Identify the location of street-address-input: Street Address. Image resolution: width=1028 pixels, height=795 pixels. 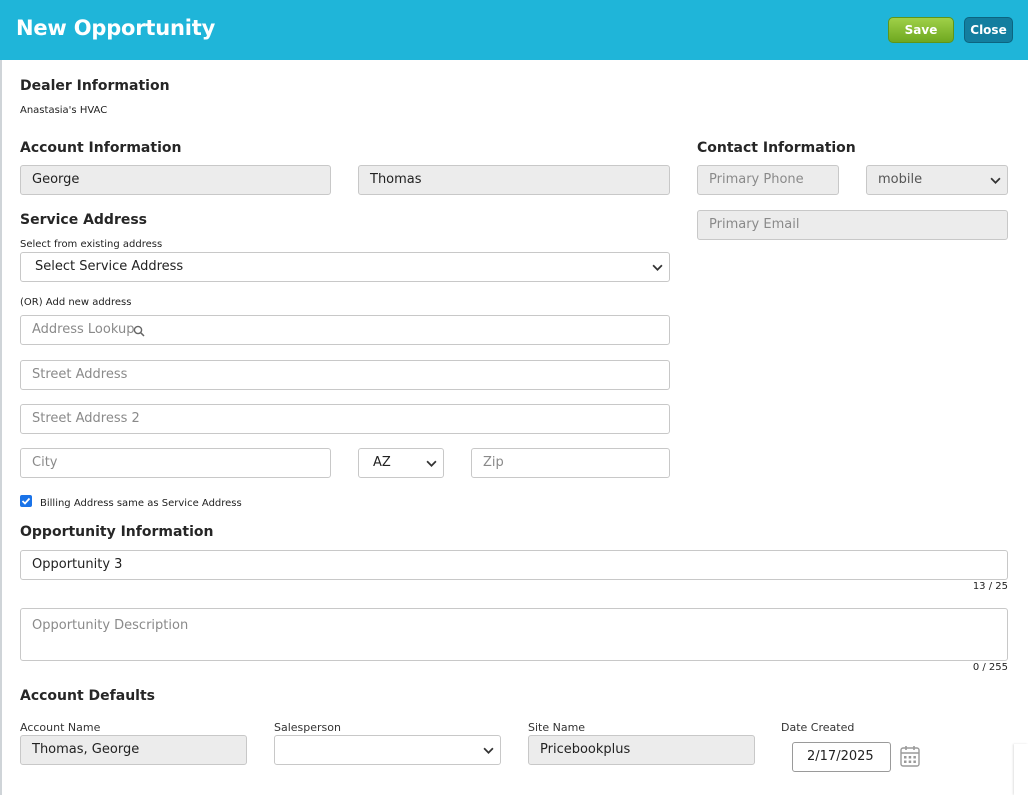
(345, 375).